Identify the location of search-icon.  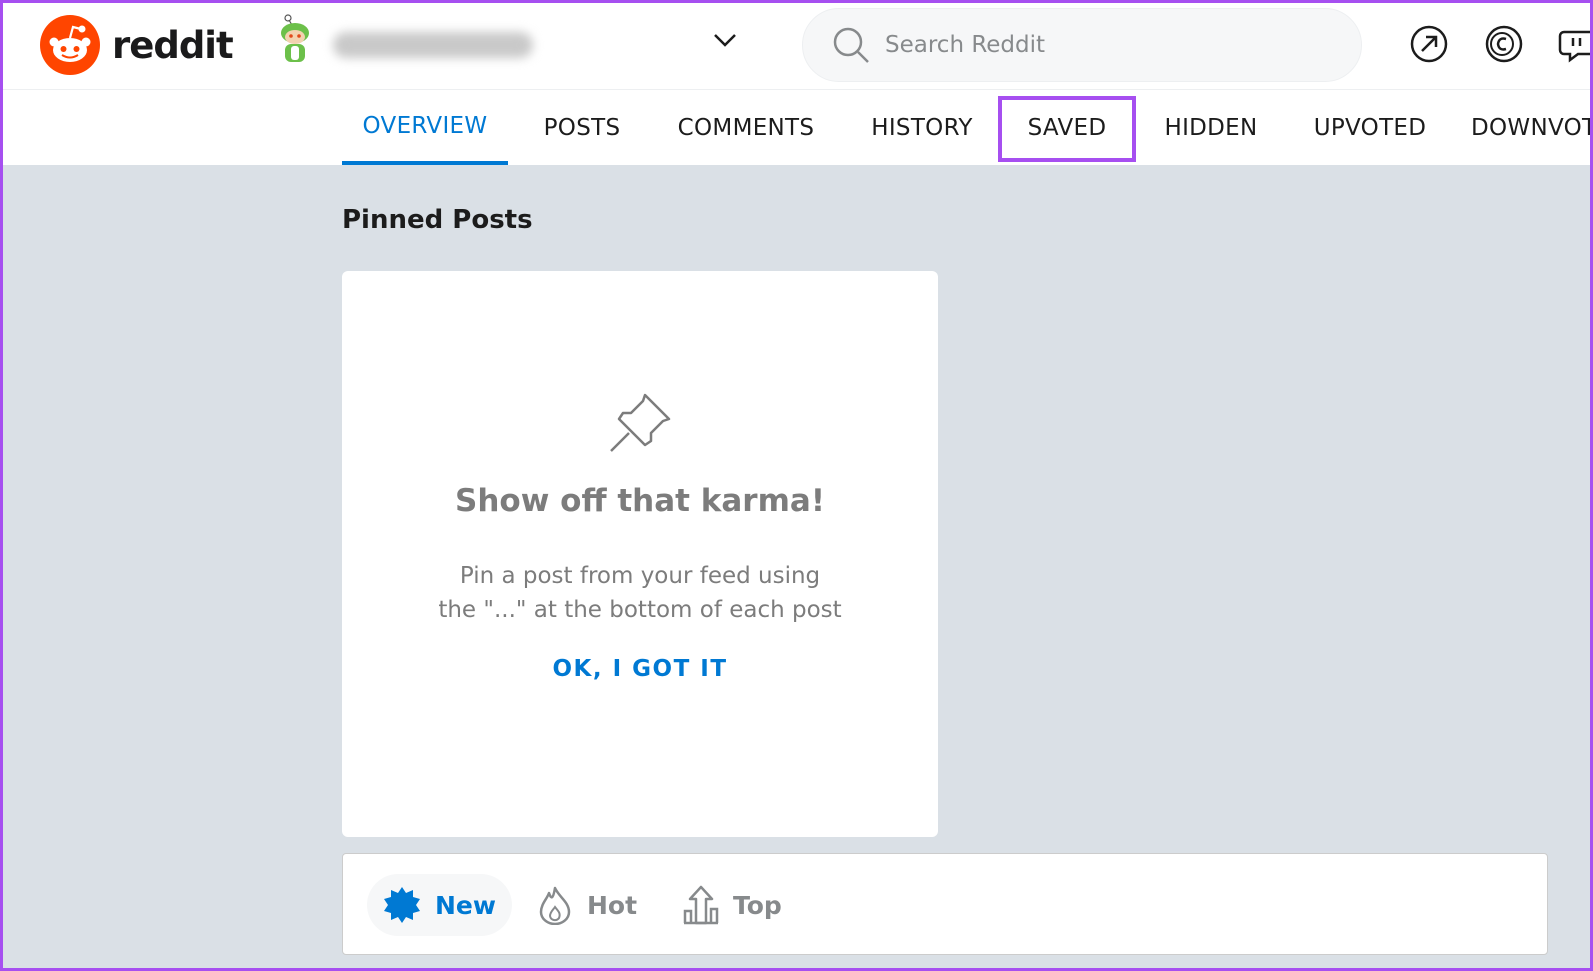
(851, 45).